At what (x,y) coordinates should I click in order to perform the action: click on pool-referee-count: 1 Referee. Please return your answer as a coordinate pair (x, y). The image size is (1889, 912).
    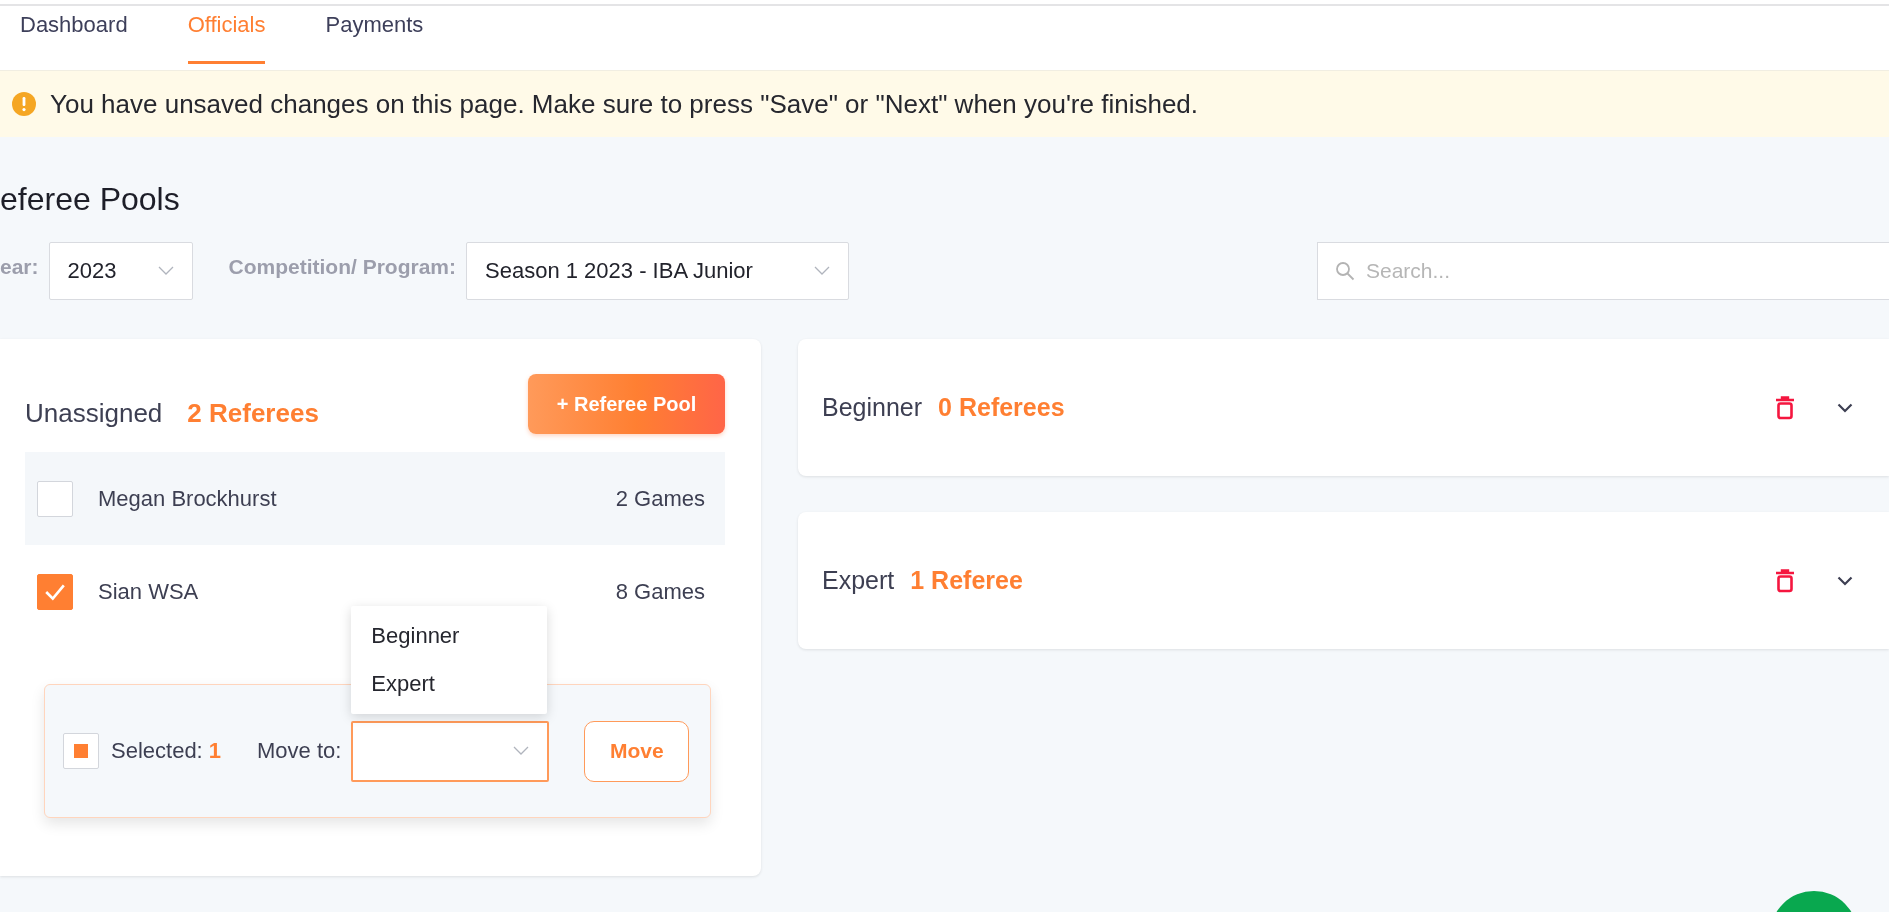
    Looking at the image, I should click on (966, 580).